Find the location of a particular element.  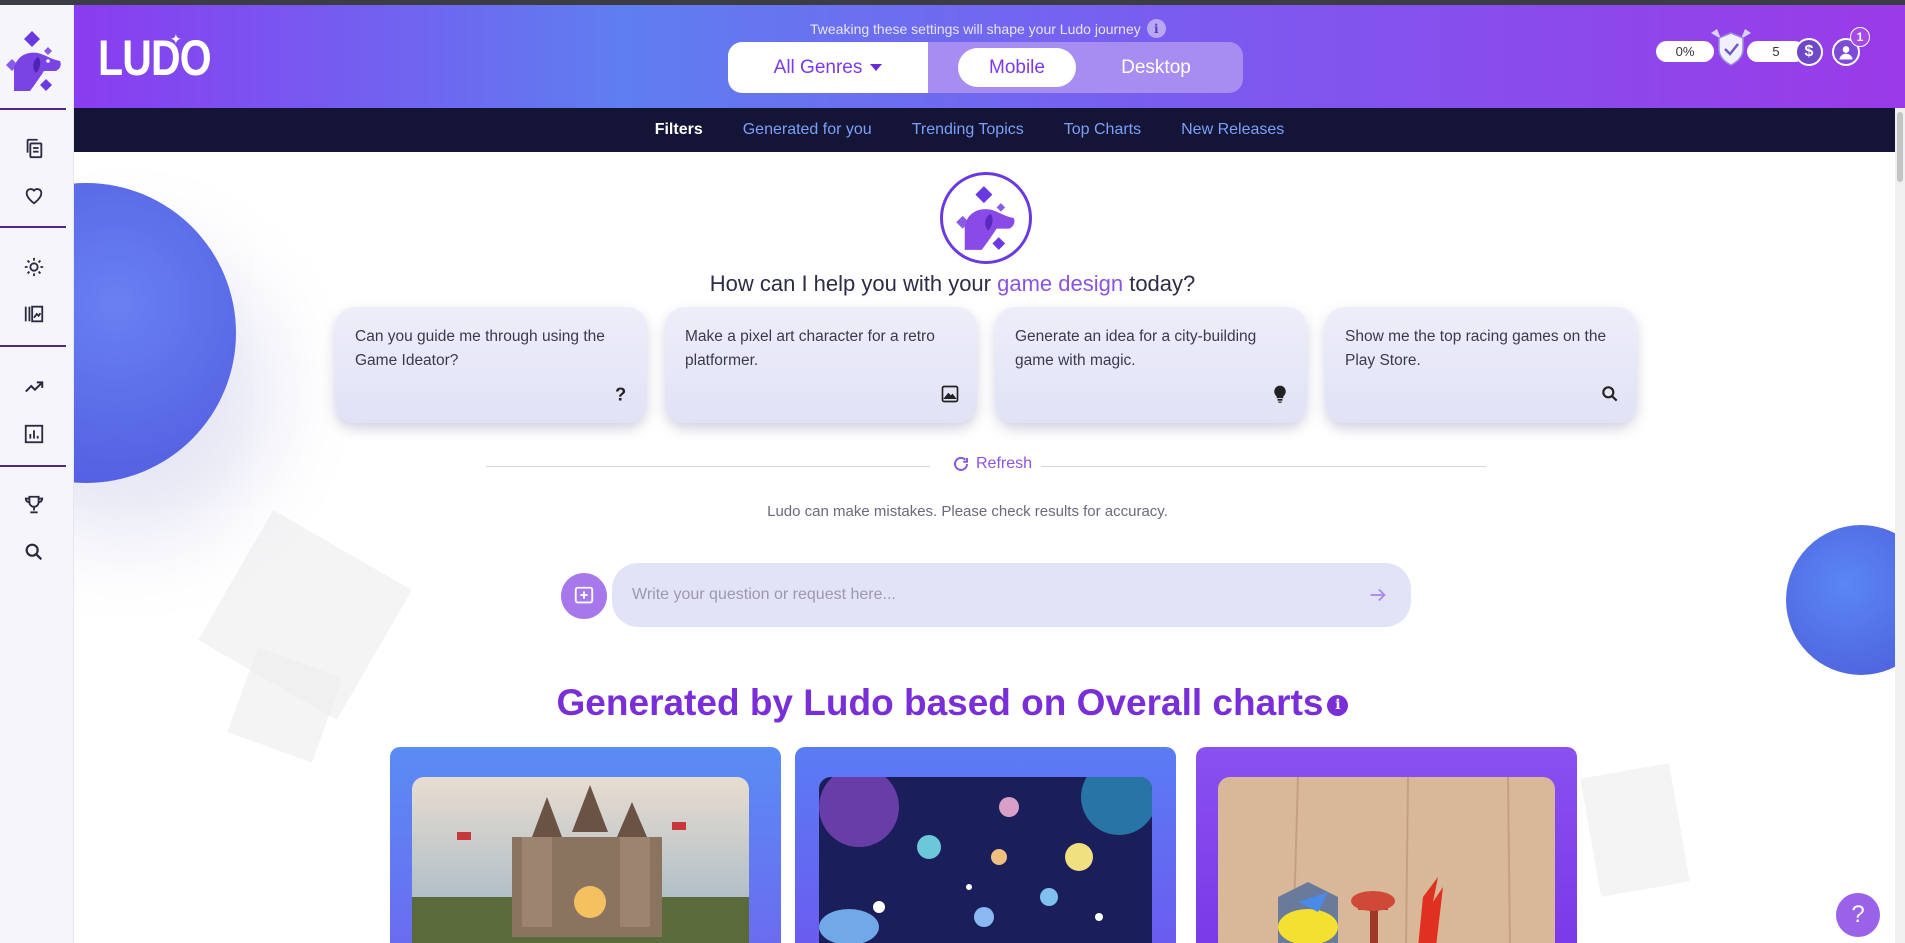

help-icon: ? is located at coordinates (1858, 914).